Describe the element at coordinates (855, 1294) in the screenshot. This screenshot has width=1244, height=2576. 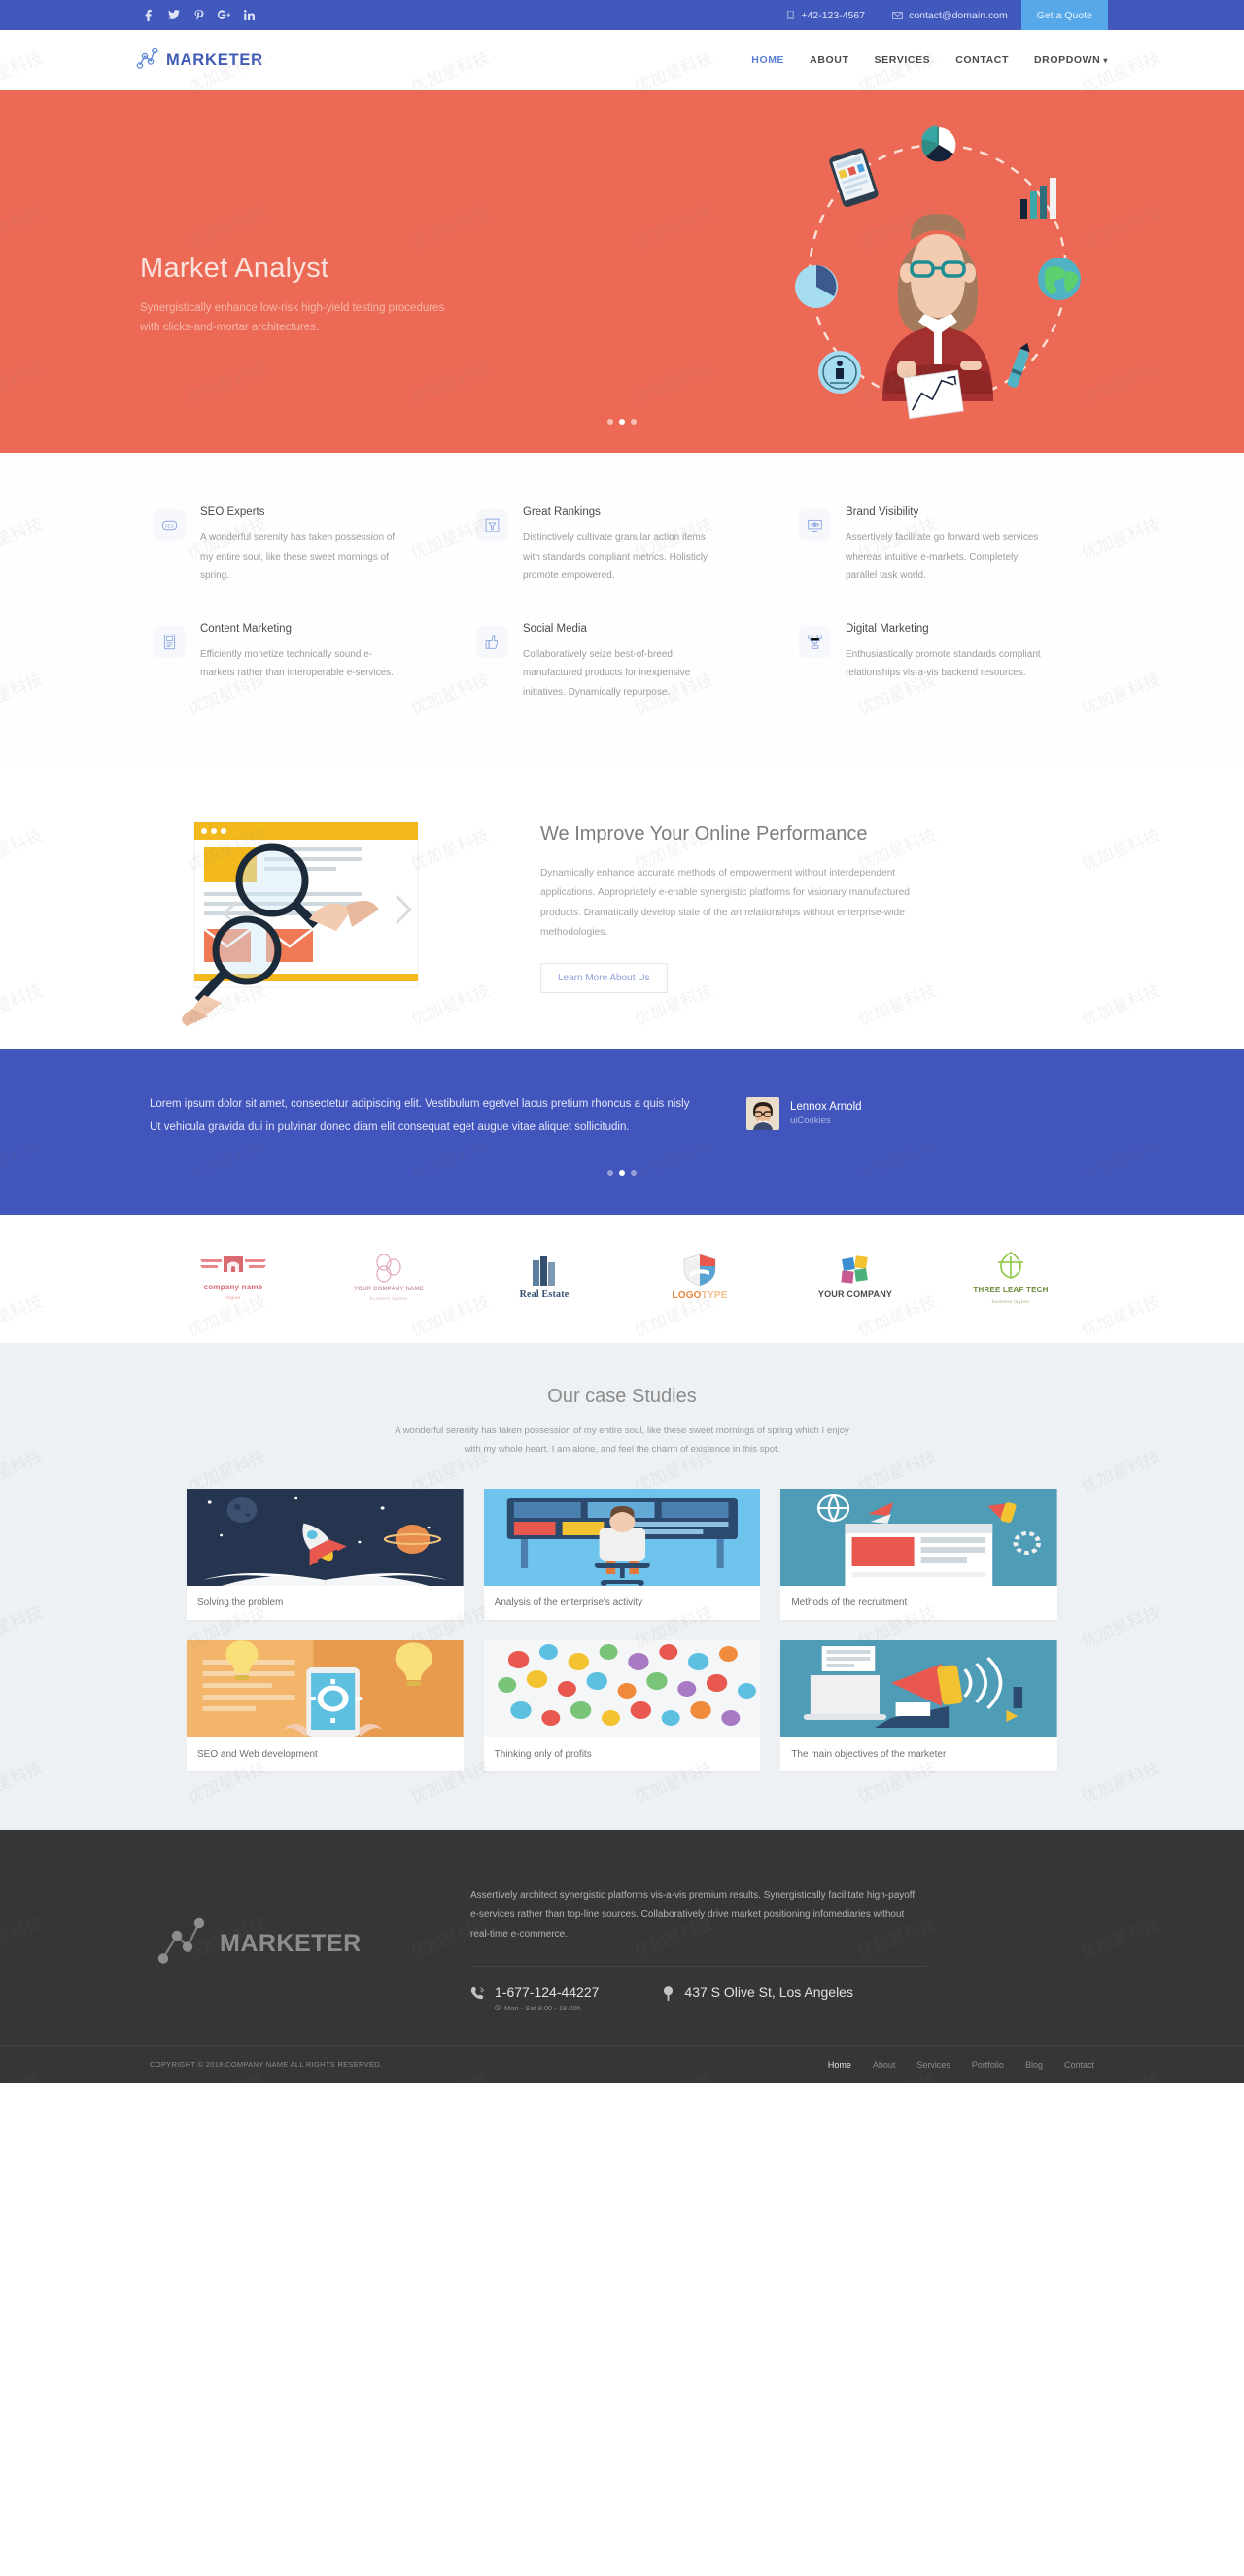
I see `client-label: YOUR COMPANY` at that location.